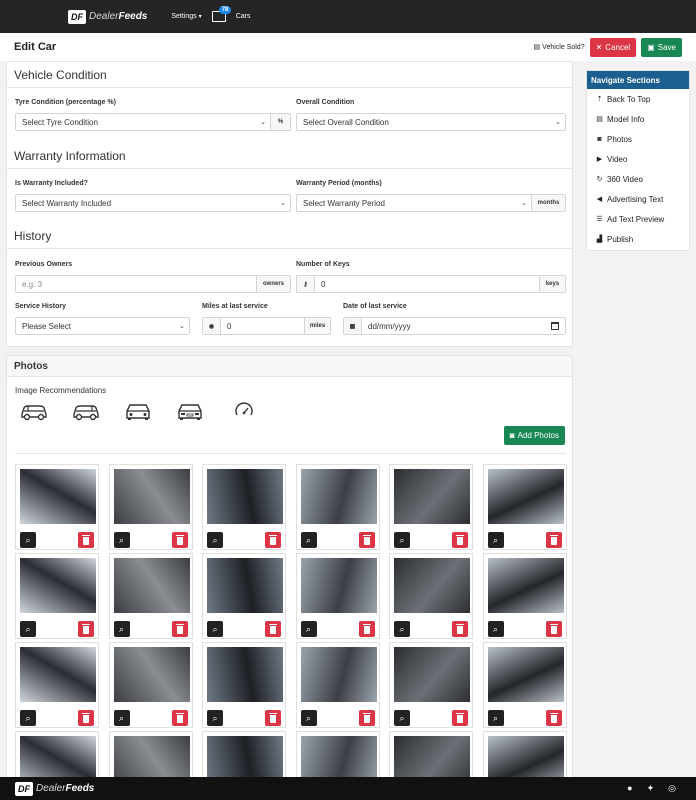 This screenshot has width=696, height=800. I want to click on number-of-keys-input: ⚷ 0 keys, so click(431, 284).